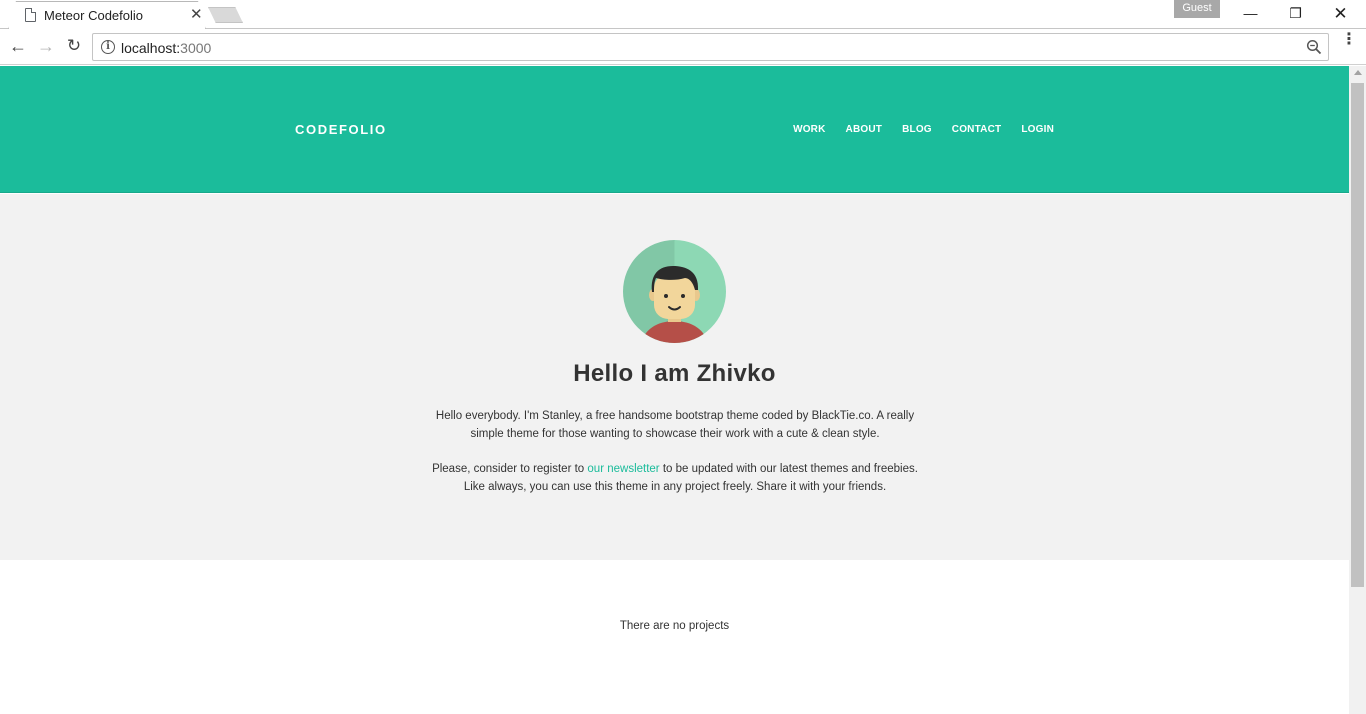 The height and width of the screenshot is (714, 1366). I want to click on zoom-icon, so click(1314, 47).